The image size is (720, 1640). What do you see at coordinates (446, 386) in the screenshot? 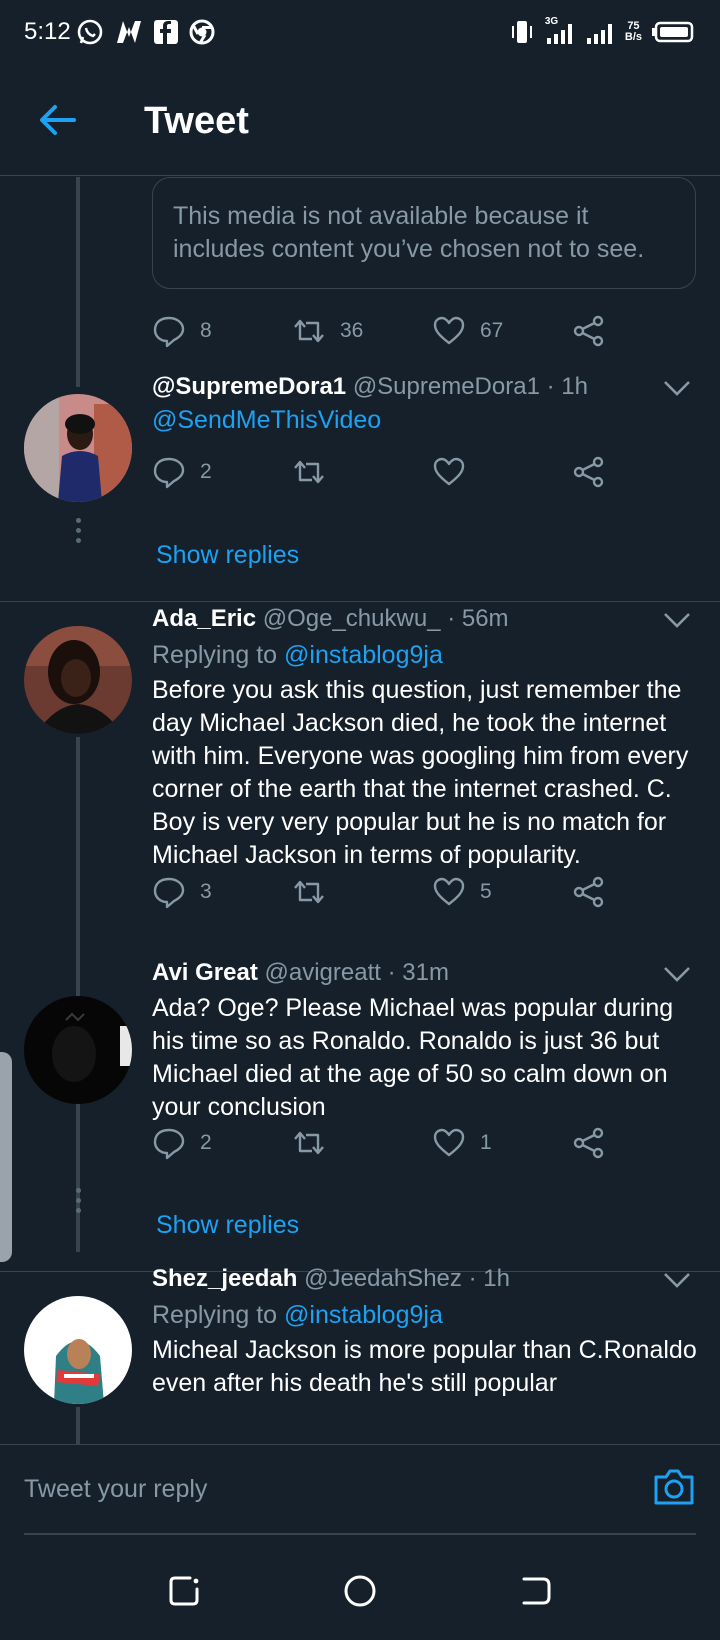
I see `username: @SupremeDora1` at bounding box center [446, 386].